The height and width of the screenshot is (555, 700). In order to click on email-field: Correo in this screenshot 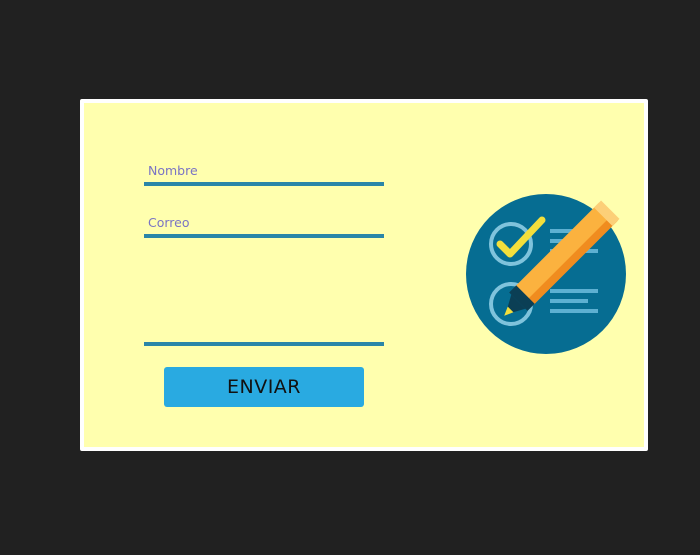, I will do `click(264, 221)`.